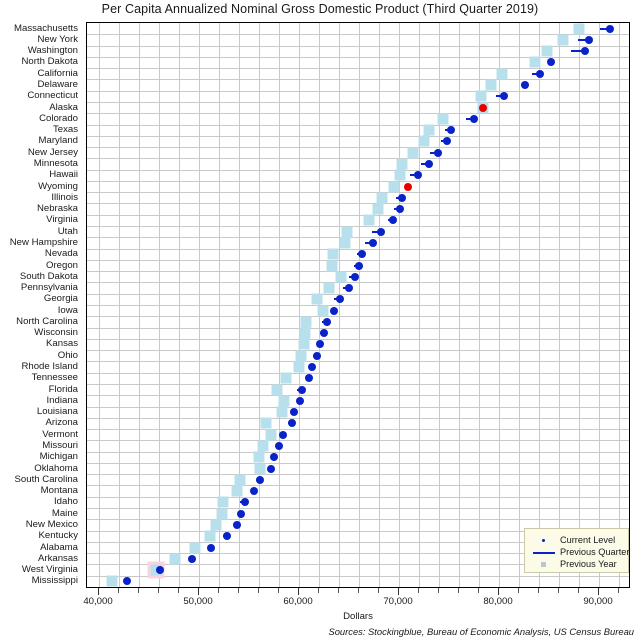 The image size is (640, 640). What do you see at coordinates (198, 601) in the screenshot?
I see `x-axis-tick-label: 50,000` at bounding box center [198, 601].